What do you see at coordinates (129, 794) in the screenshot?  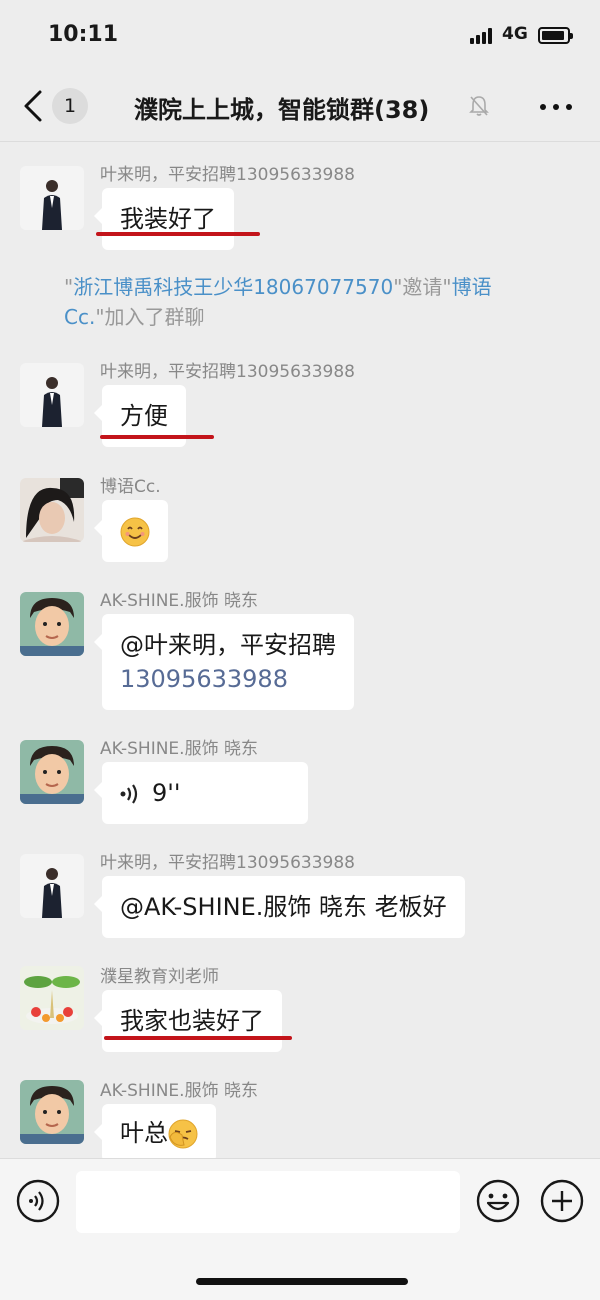 I see `voice-wave-icon` at bounding box center [129, 794].